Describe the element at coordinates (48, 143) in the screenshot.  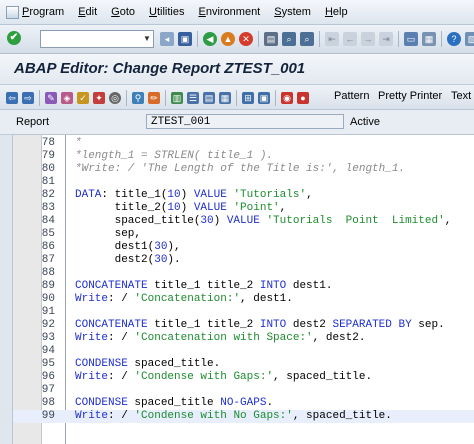
I see `line-number: 78` at that location.